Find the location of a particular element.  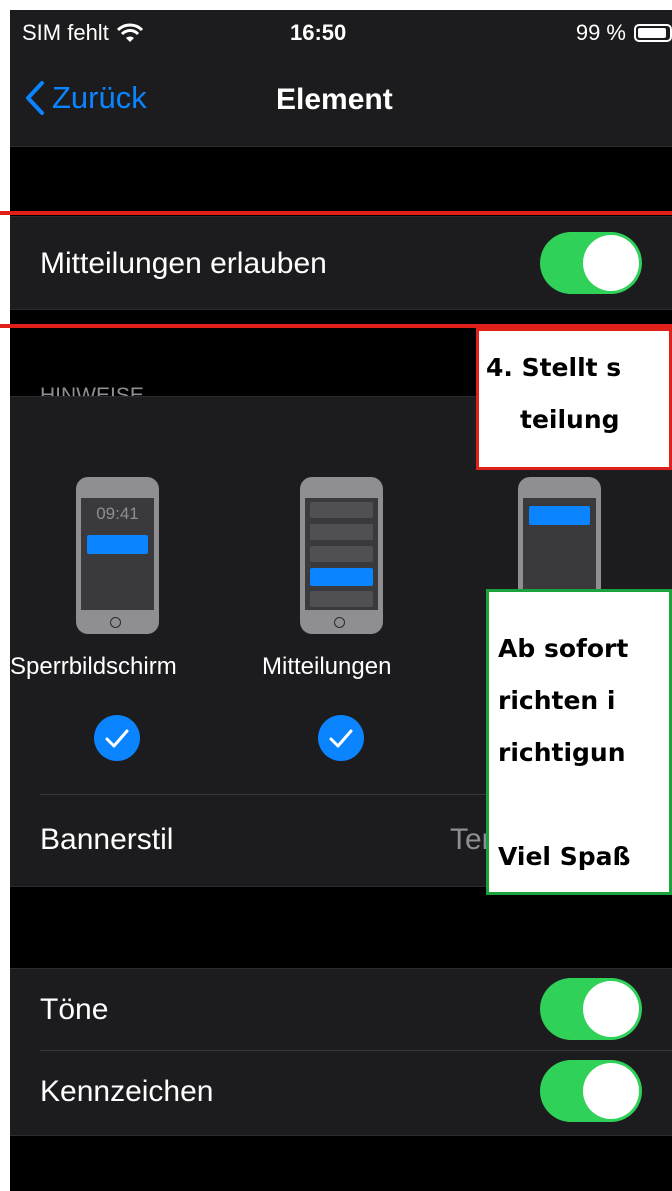

battery-icon is located at coordinates (653, 33).